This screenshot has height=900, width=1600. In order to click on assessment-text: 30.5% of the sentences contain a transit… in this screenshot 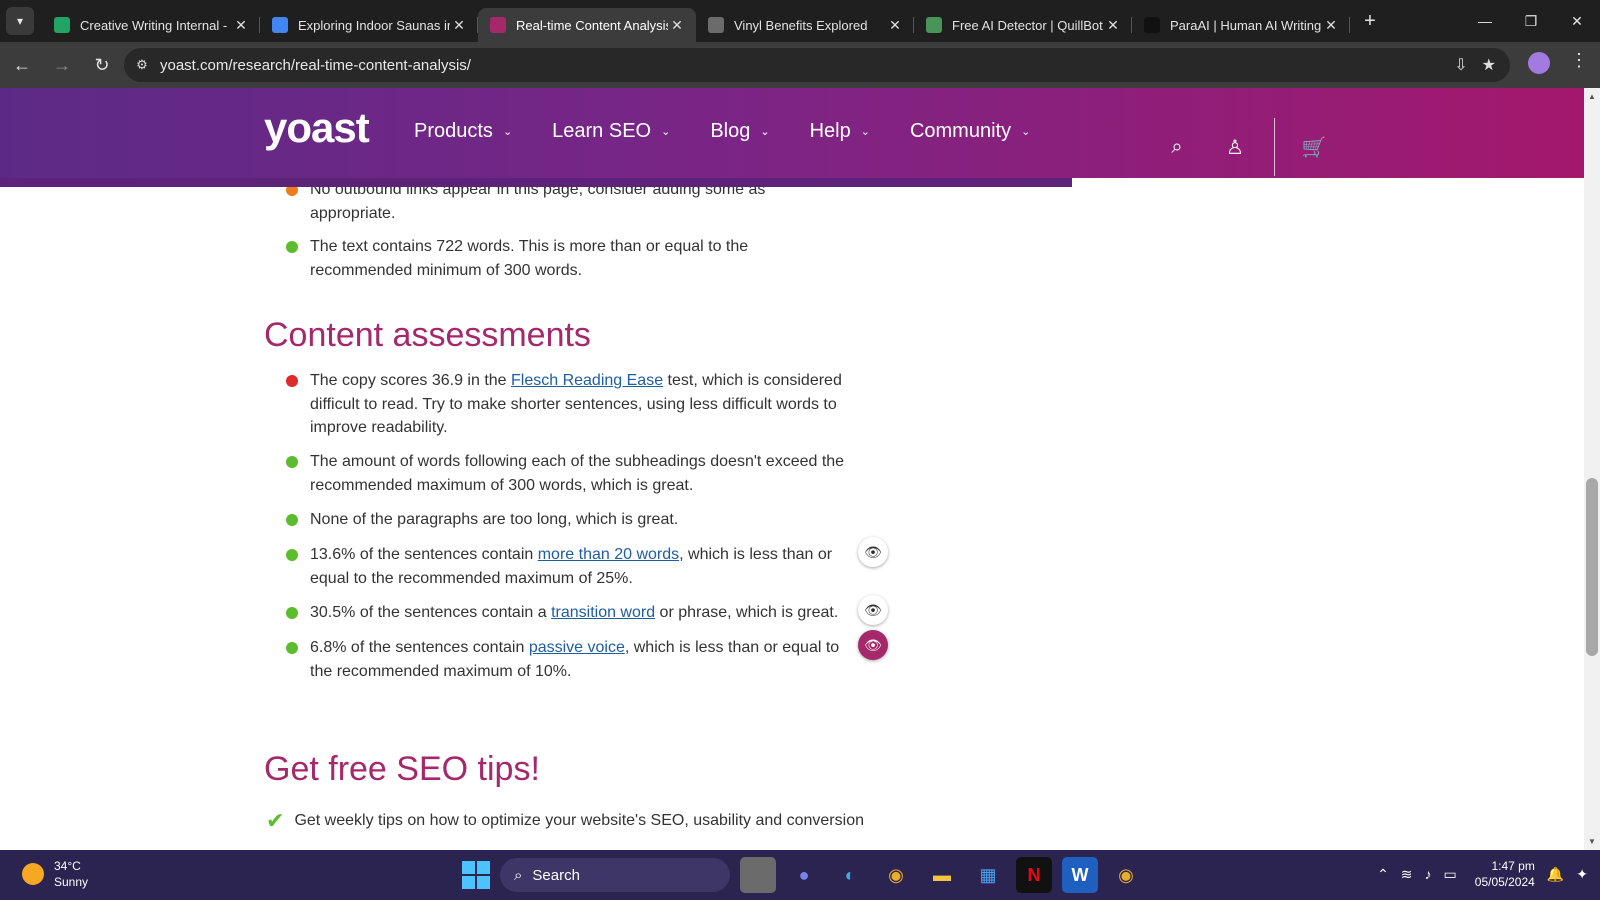, I will do `click(574, 612)`.